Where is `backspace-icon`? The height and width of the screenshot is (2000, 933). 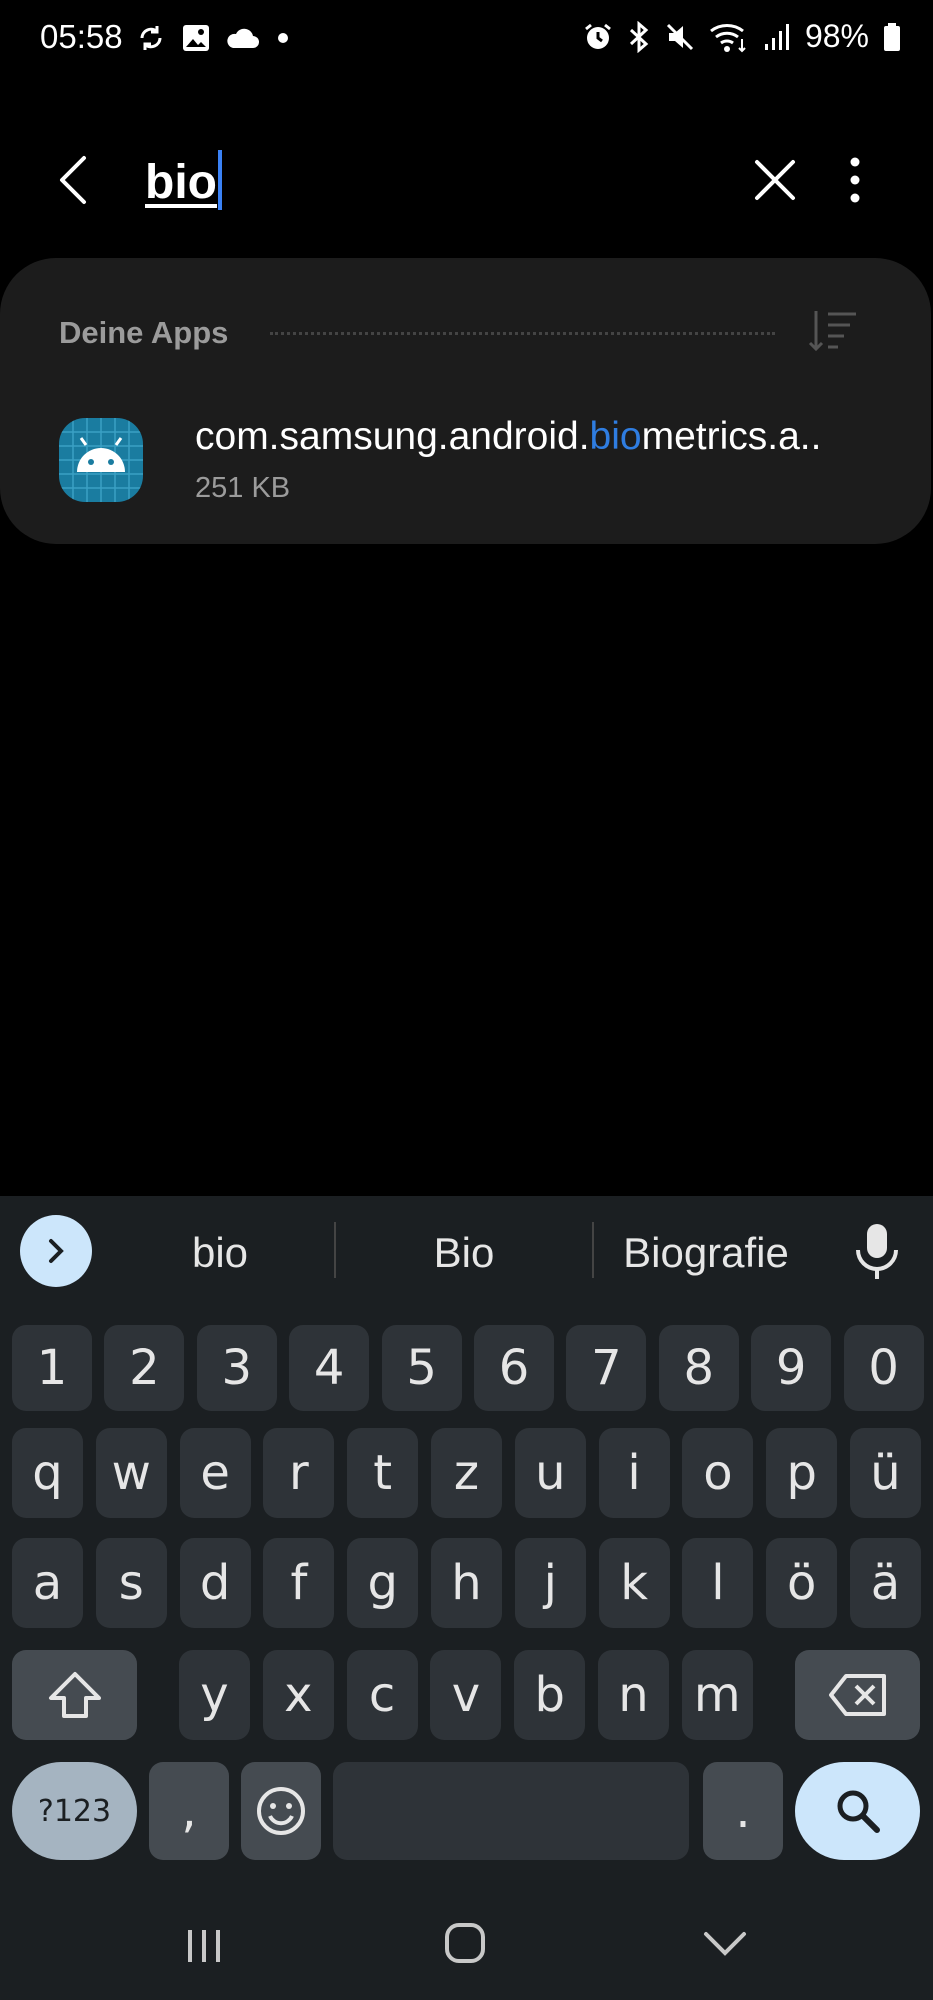
backspace-icon is located at coordinates (857, 1695).